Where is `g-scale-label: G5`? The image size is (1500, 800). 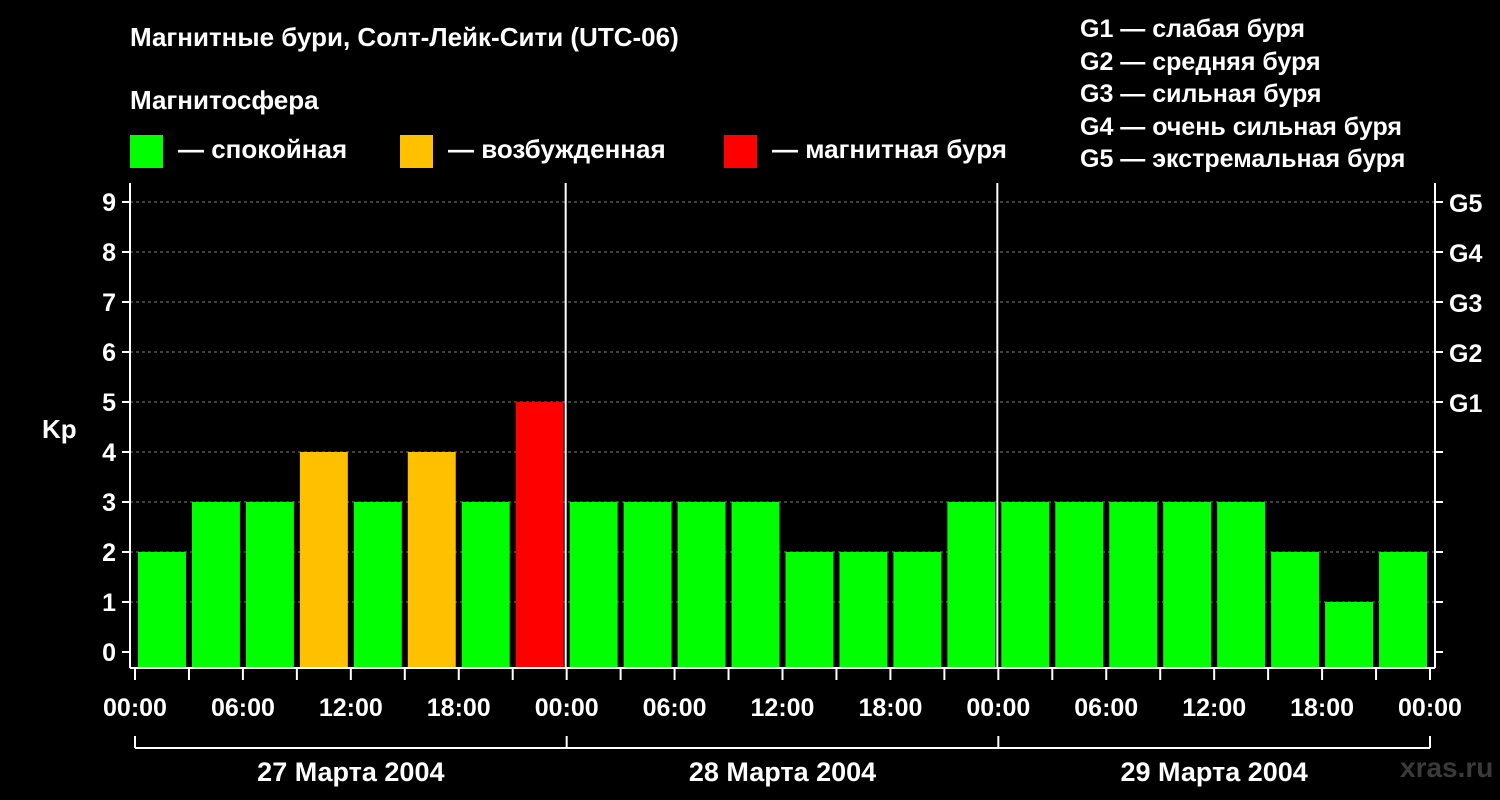
g-scale-label: G5 is located at coordinates (1465, 204).